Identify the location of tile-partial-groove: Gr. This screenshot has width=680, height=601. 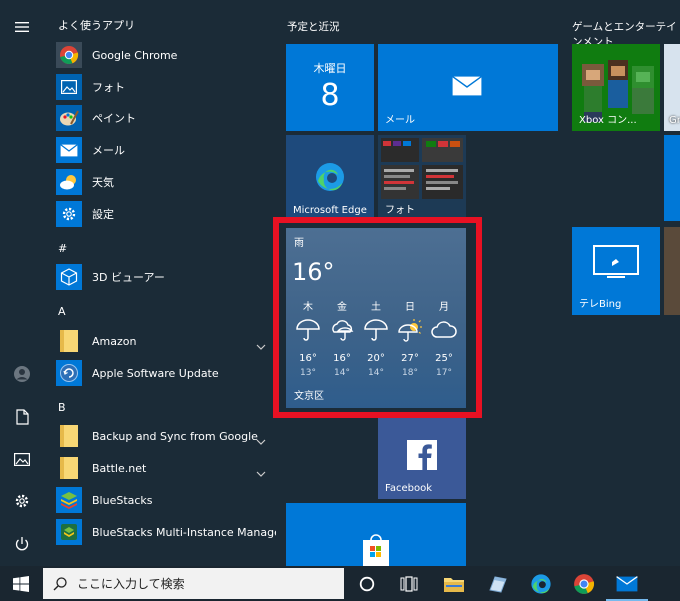
(672, 87).